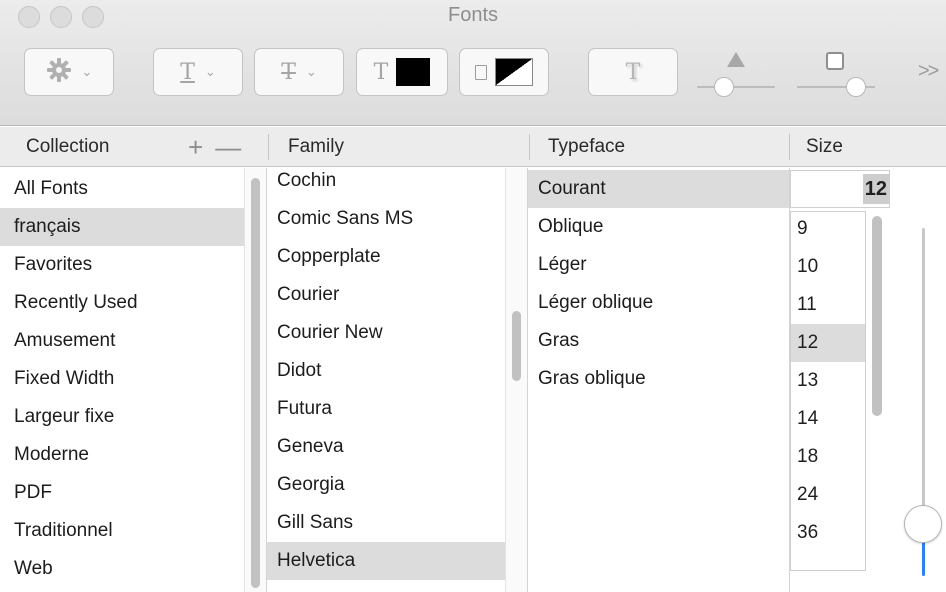 This screenshot has height=592, width=946. Describe the element at coordinates (828, 230) in the screenshot. I see `size-item: 9` at that location.